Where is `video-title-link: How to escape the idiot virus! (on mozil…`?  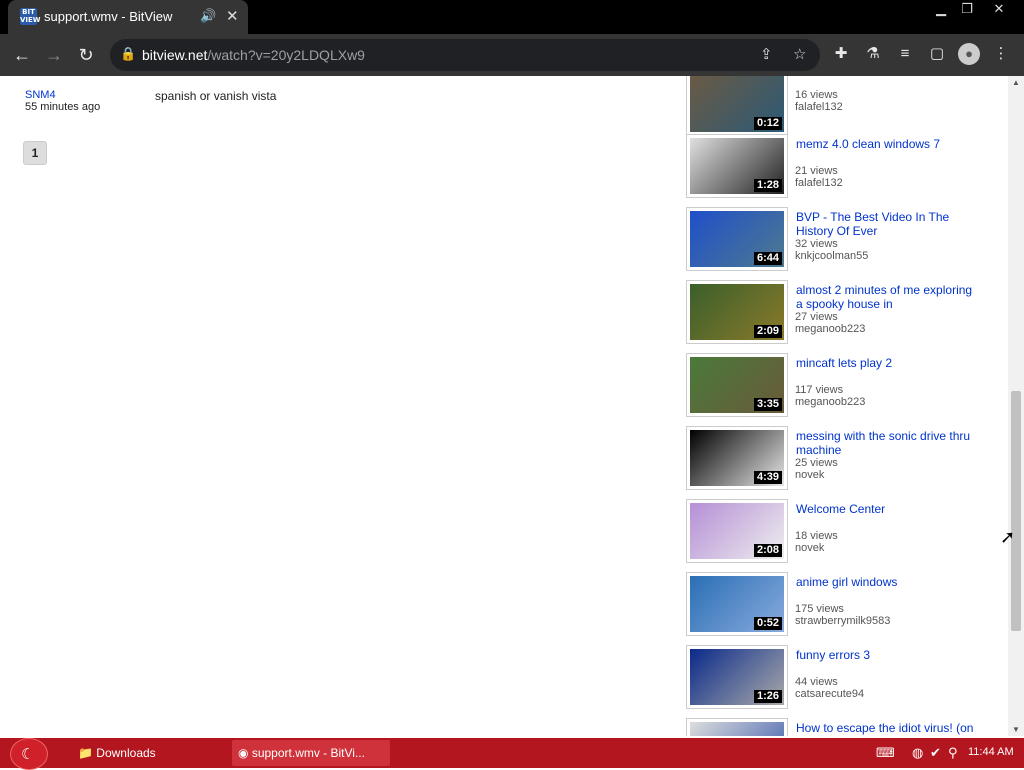 video-title-link: How to escape the idiot virus! (on mozil… is located at coordinates (886, 728).